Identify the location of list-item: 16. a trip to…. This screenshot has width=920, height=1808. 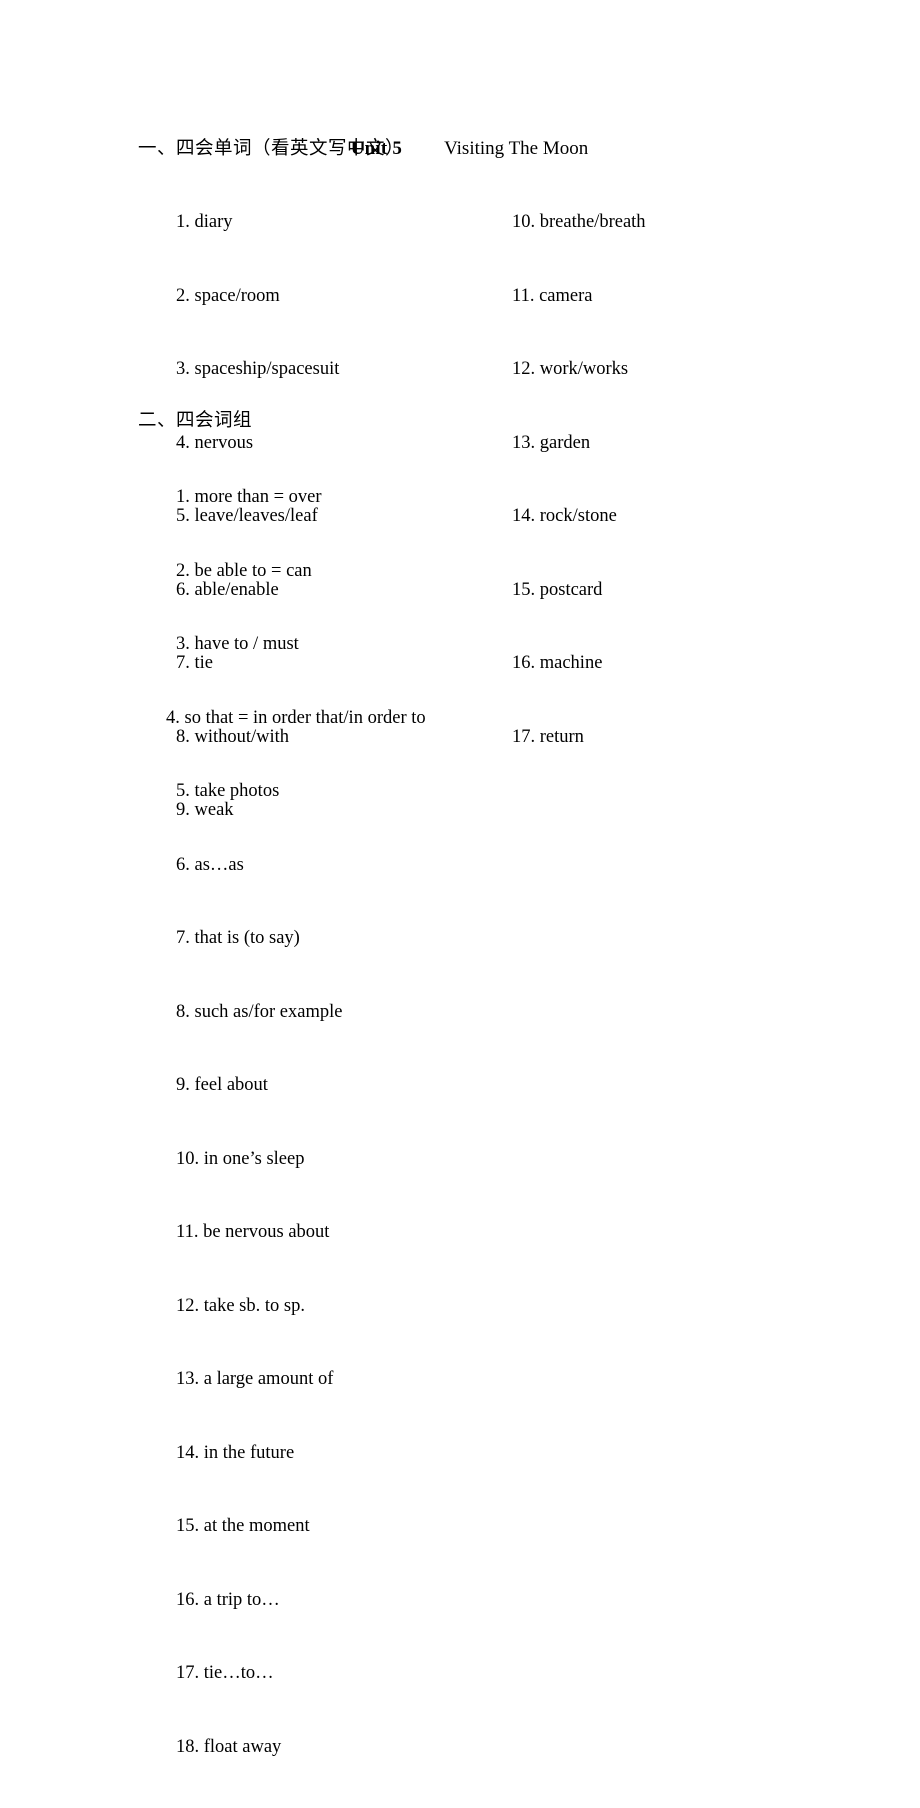
(228, 1599).